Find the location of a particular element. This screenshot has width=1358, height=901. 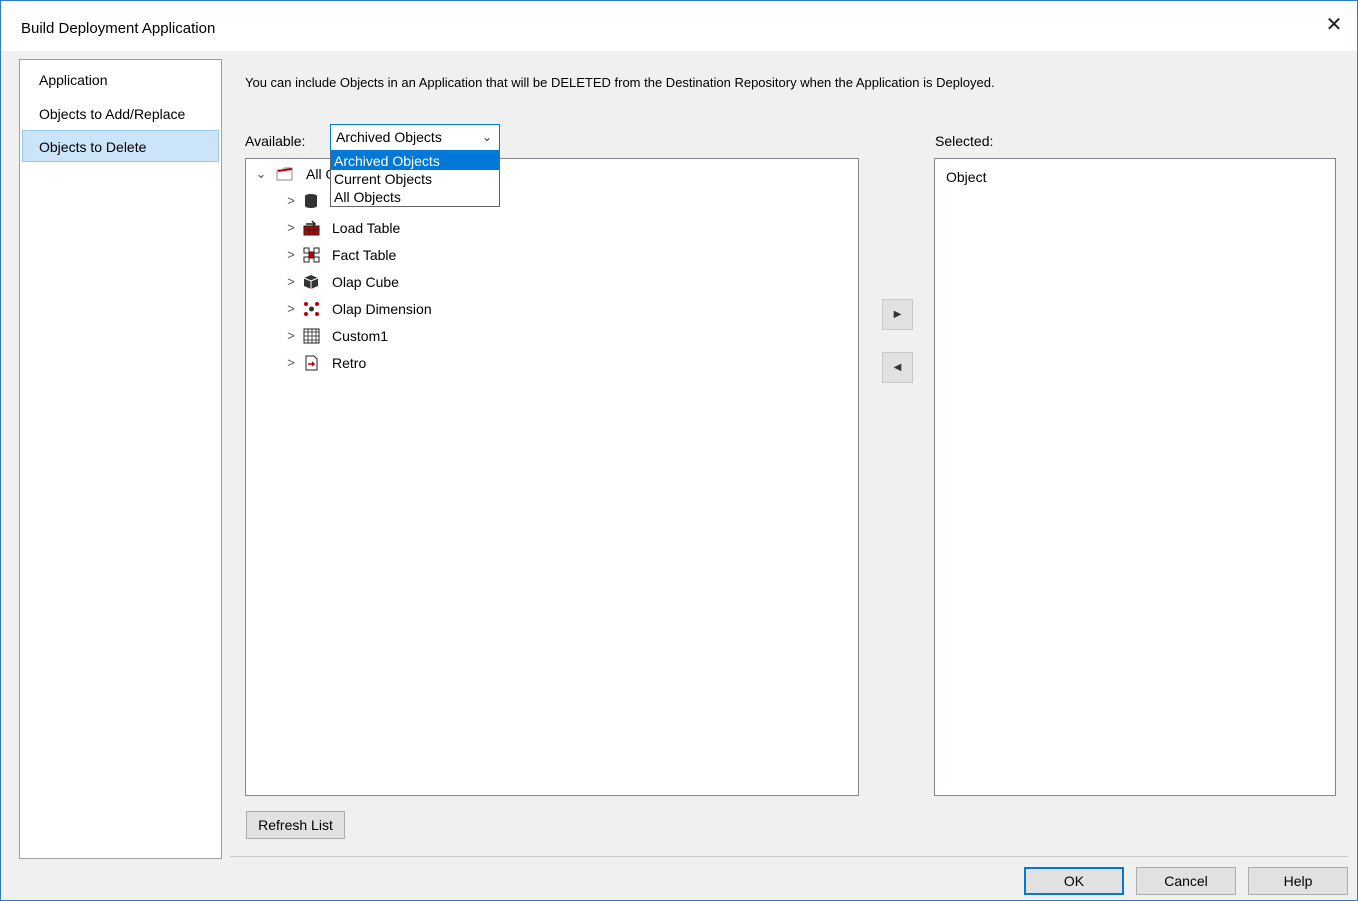

footer-separator is located at coordinates (789, 856).